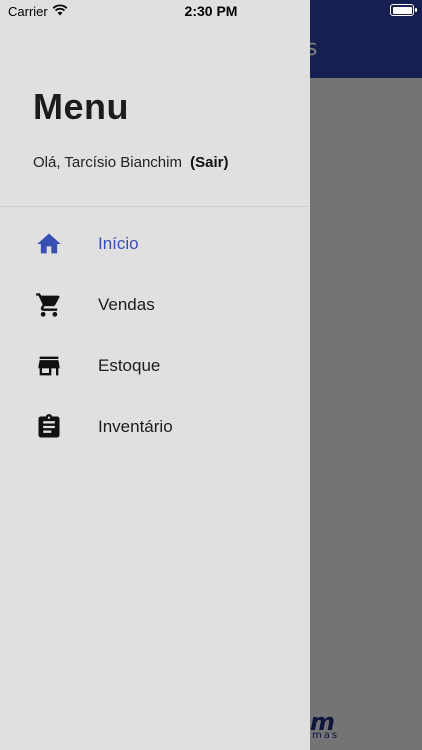 Image resolution: width=422 pixels, height=750 pixels. I want to click on menu-item-label: Início, so click(118, 243).